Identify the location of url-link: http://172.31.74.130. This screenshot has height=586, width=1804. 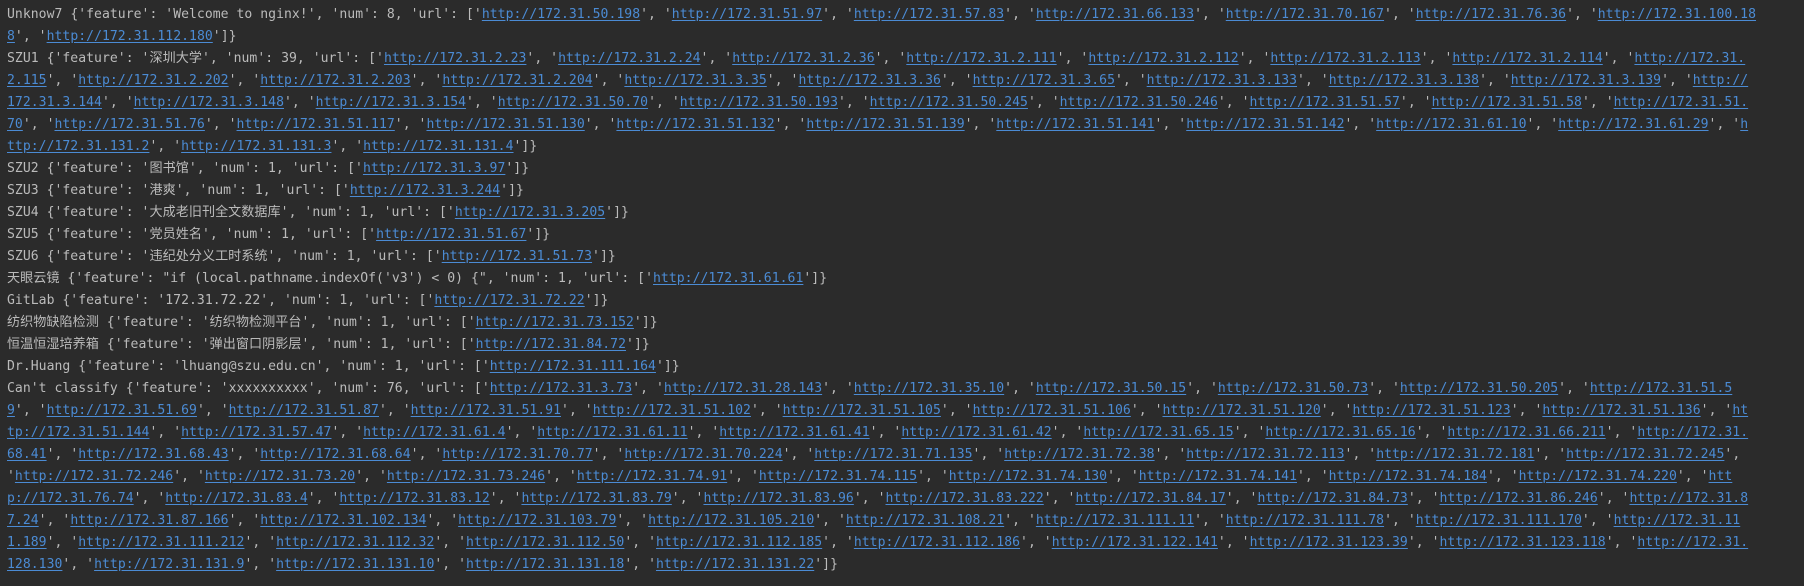
(1028, 476).